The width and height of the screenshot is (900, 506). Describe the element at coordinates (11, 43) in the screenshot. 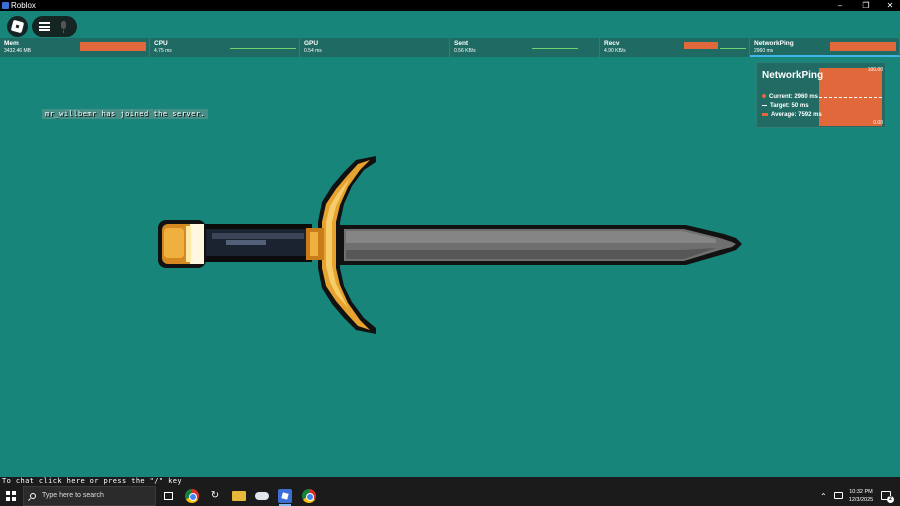

I see `stat-label: Mem` at that location.